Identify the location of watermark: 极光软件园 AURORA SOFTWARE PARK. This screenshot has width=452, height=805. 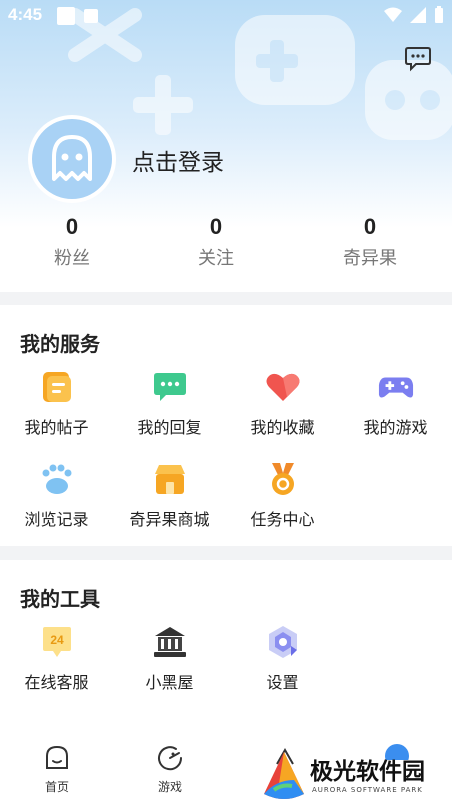
(355, 776).